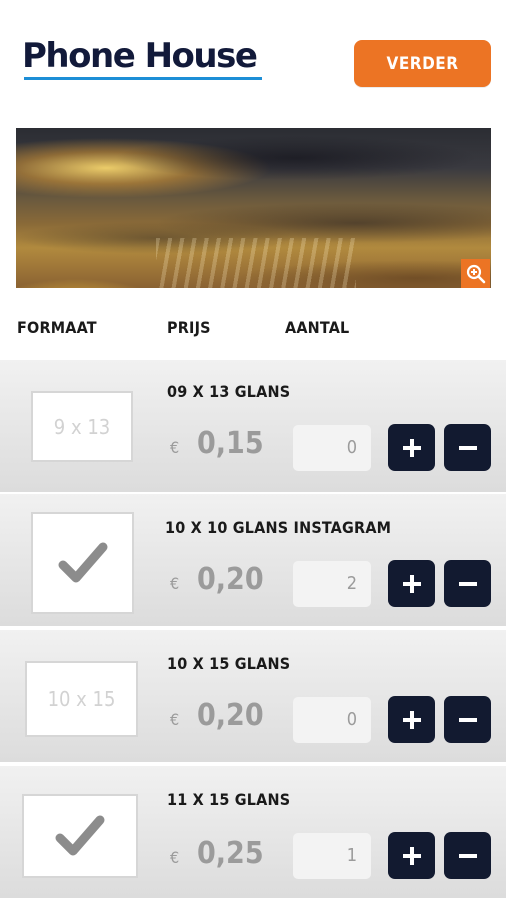  Describe the element at coordinates (230, 853) in the screenshot. I see `product-price: 0,25` at that location.